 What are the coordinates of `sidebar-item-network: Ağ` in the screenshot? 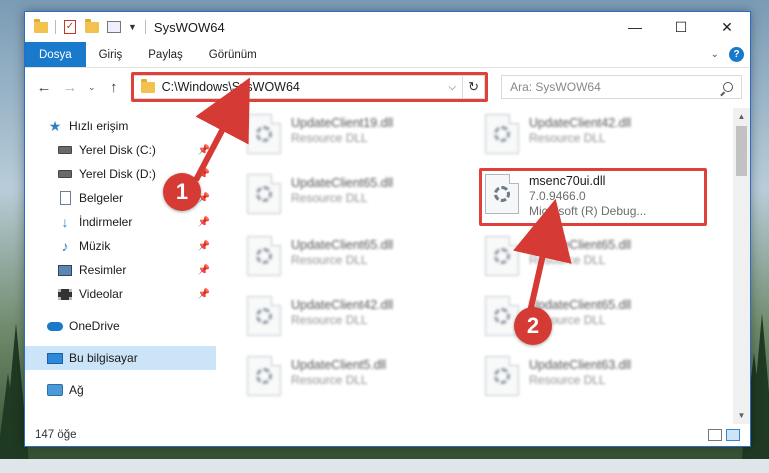 It's located at (120, 390).